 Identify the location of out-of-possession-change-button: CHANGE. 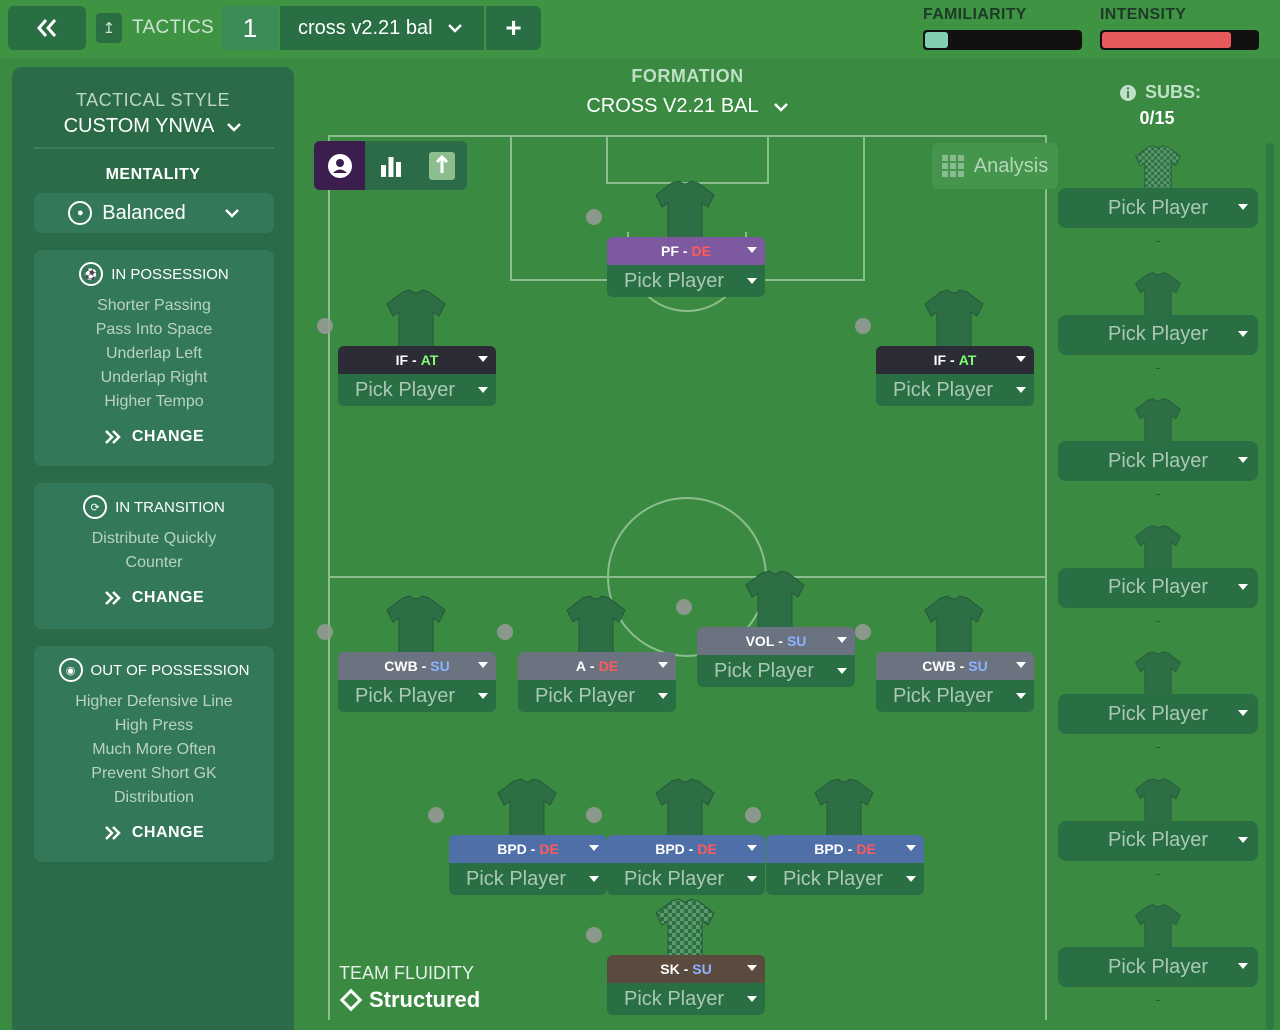
(154, 833).